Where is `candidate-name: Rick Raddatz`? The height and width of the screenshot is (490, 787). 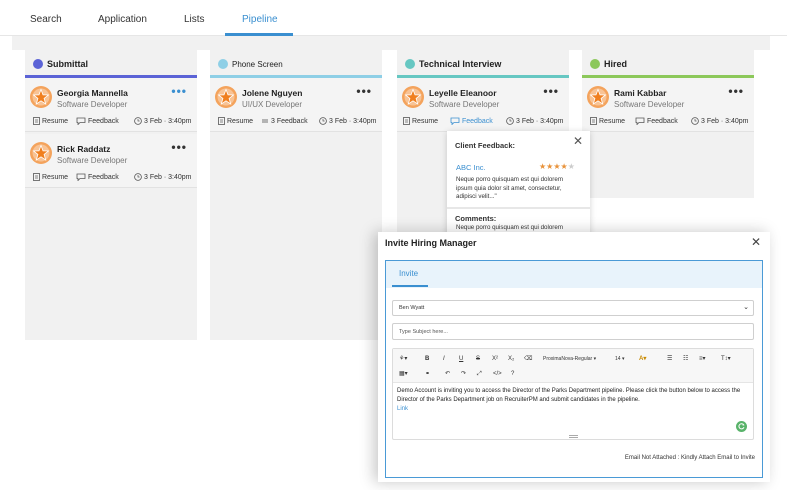
candidate-name: Rick Raddatz is located at coordinates (83, 149).